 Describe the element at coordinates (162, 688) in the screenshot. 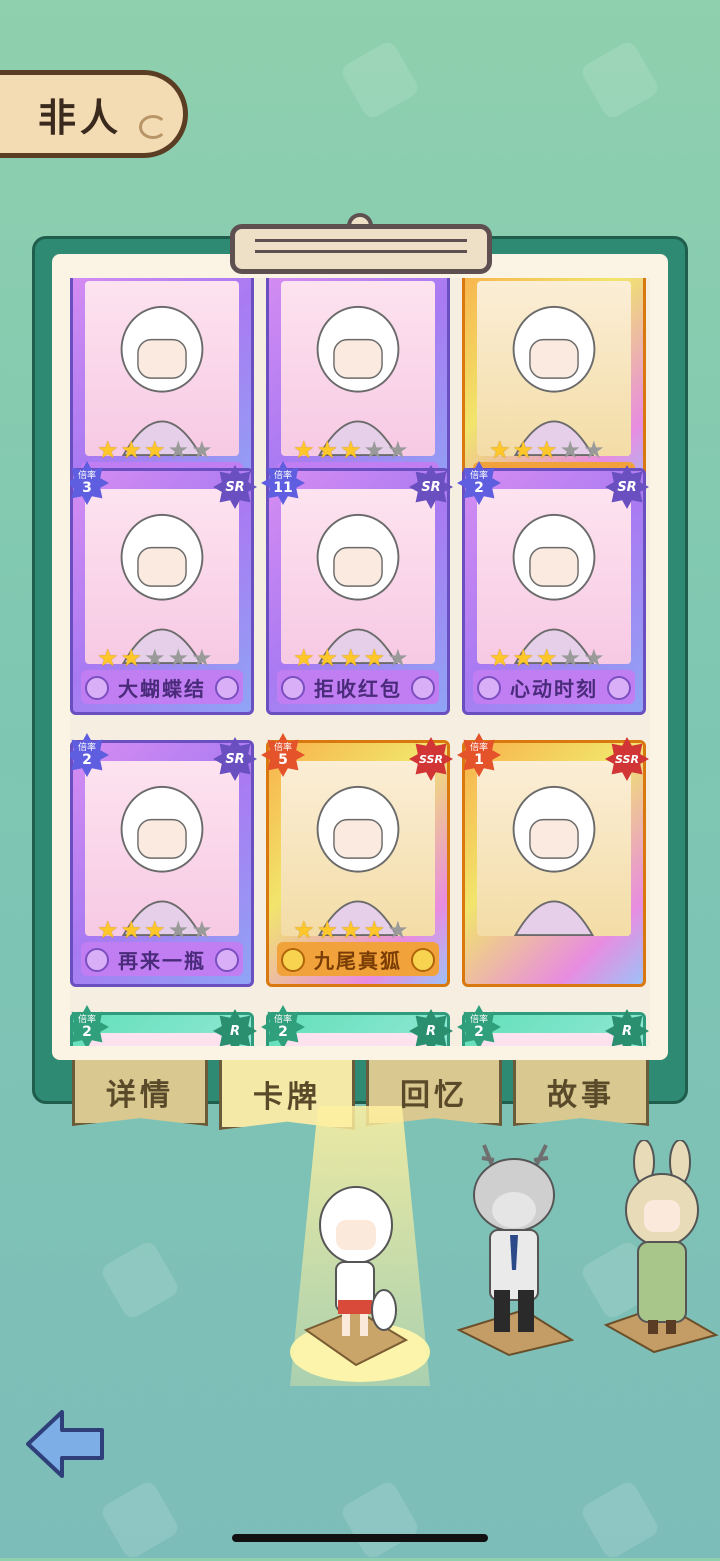

I see `card-name: 大蝴蝶结` at that location.